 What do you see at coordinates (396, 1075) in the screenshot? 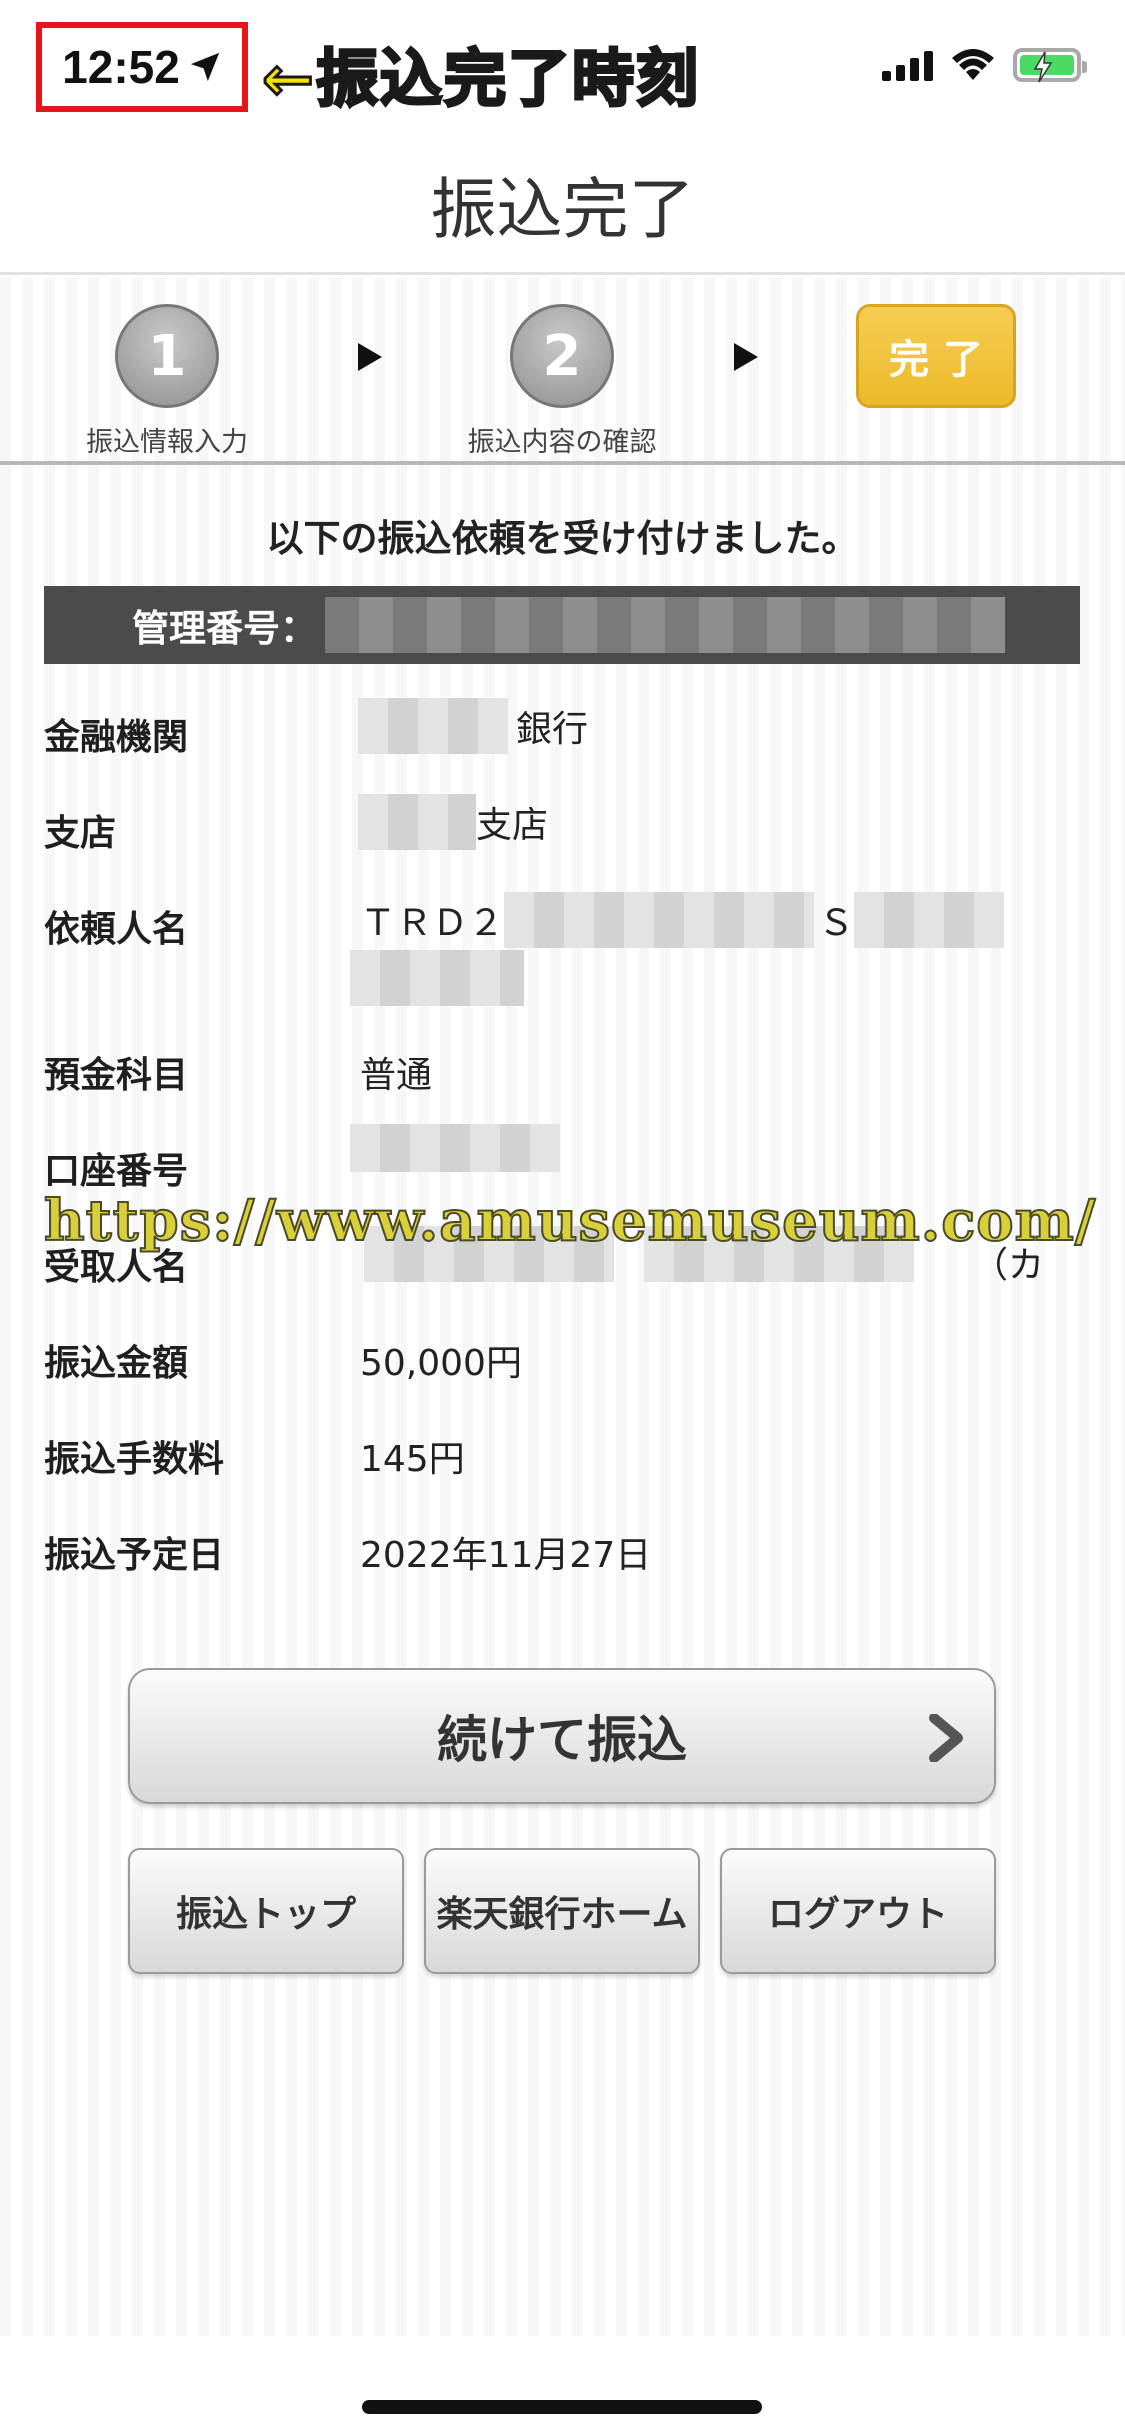
I see `deposit-type-value: 普通` at bounding box center [396, 1075].